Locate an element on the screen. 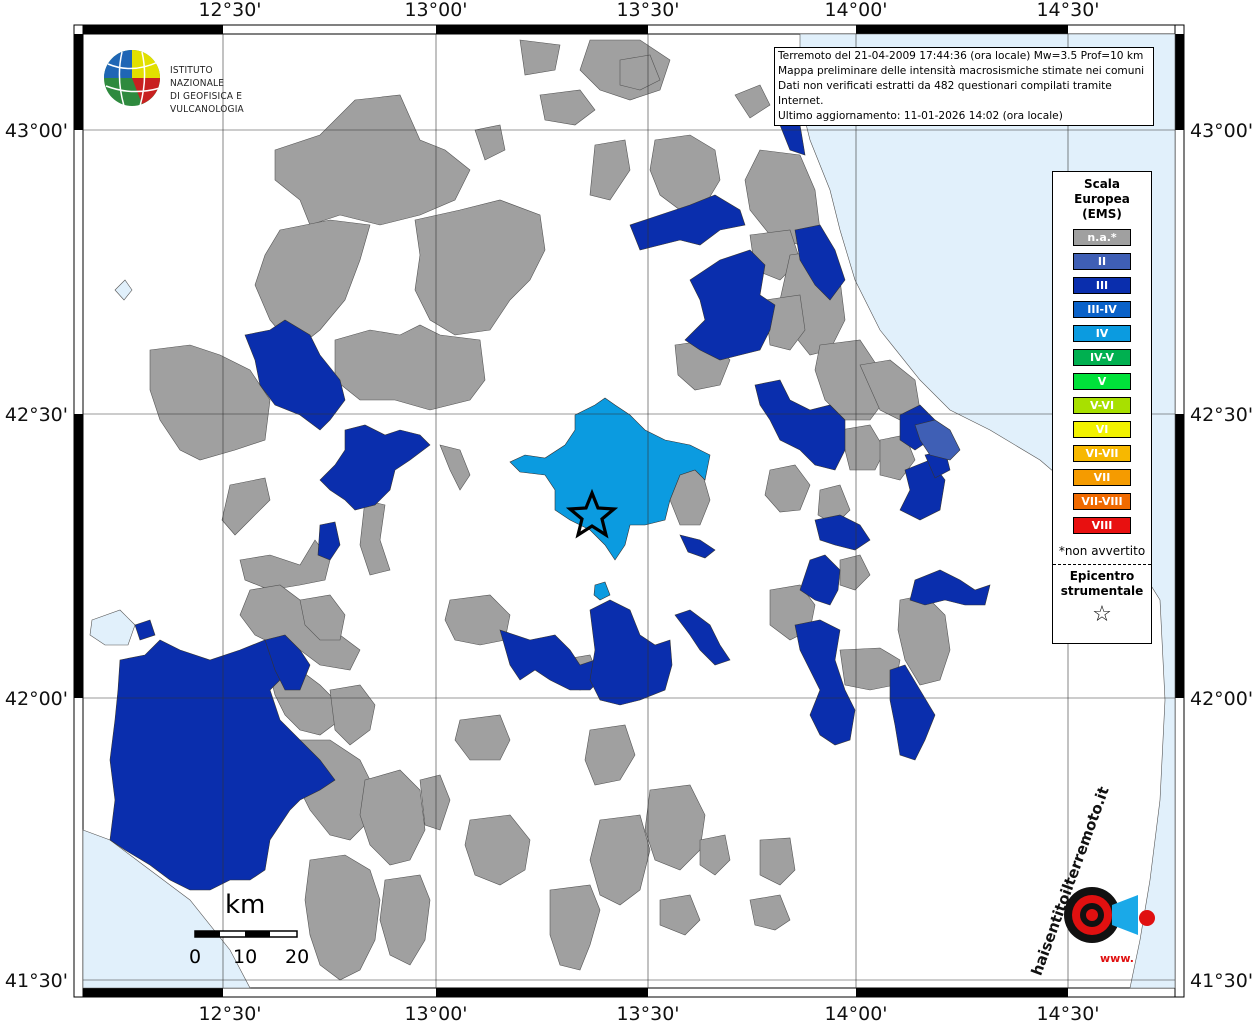 This screenshot has width=1255, height=1024. legend-swatch: V-VI is located at coordinates (1102, 405).